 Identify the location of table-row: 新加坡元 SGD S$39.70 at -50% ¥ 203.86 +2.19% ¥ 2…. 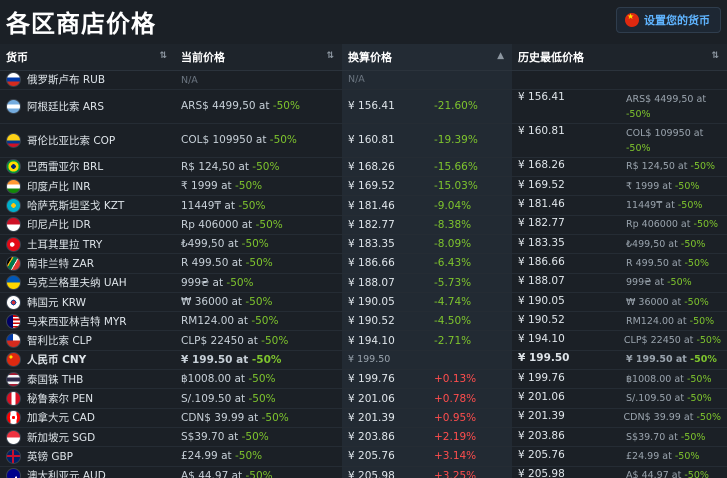
(363, 437).